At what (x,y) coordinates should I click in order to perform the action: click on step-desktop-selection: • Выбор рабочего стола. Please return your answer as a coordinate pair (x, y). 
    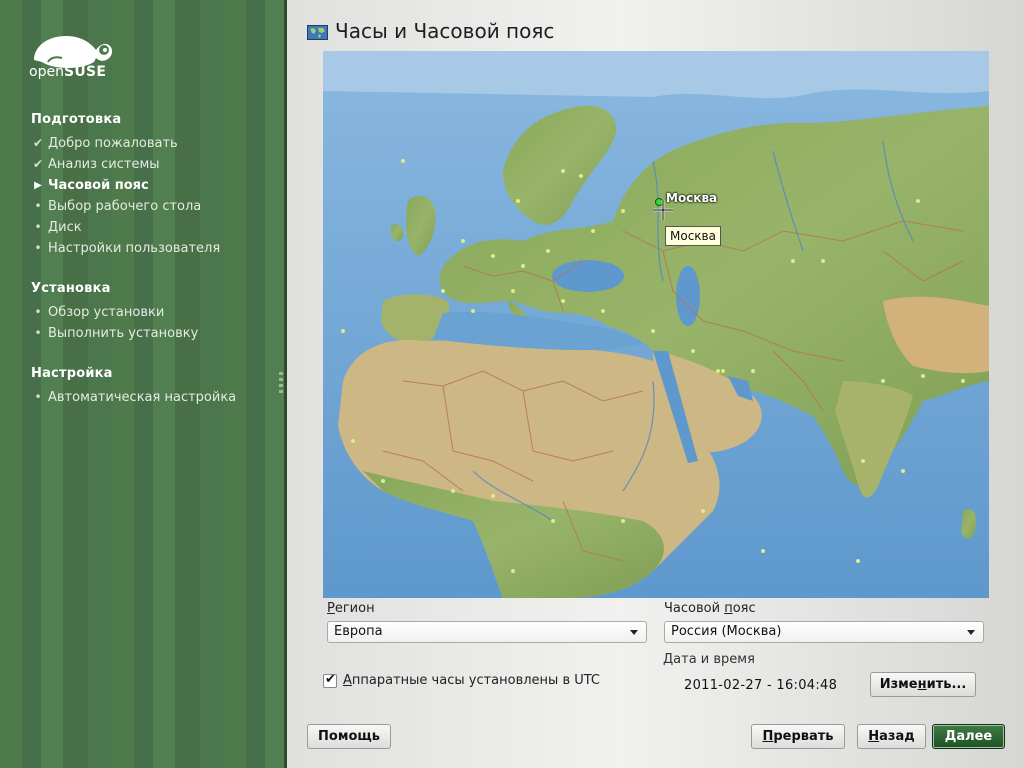
    Looking at the image, I should click on (125, 206).